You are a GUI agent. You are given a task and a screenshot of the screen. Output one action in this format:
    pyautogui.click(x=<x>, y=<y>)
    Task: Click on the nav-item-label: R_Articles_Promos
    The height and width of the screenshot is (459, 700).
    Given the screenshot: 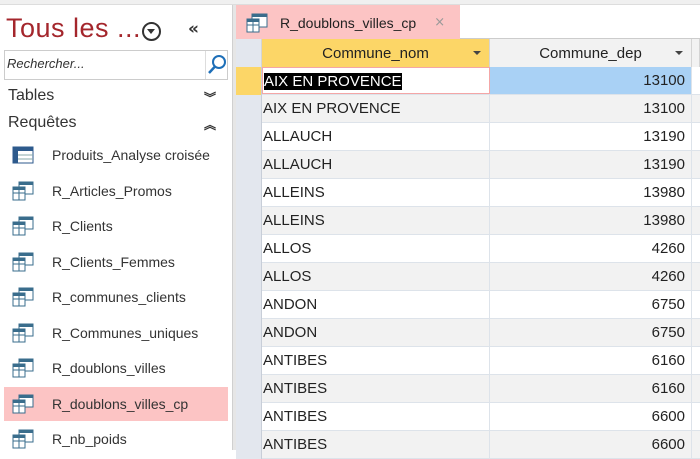 What is the action you would take?
    pyautogui.click(x=112, y=190)
    